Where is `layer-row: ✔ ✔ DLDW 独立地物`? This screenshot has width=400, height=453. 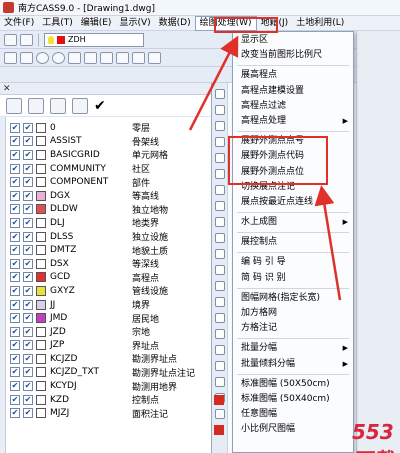
layer-row: ✔ ✔ DLDW 独立地物 is located at coordinates (105, 210).